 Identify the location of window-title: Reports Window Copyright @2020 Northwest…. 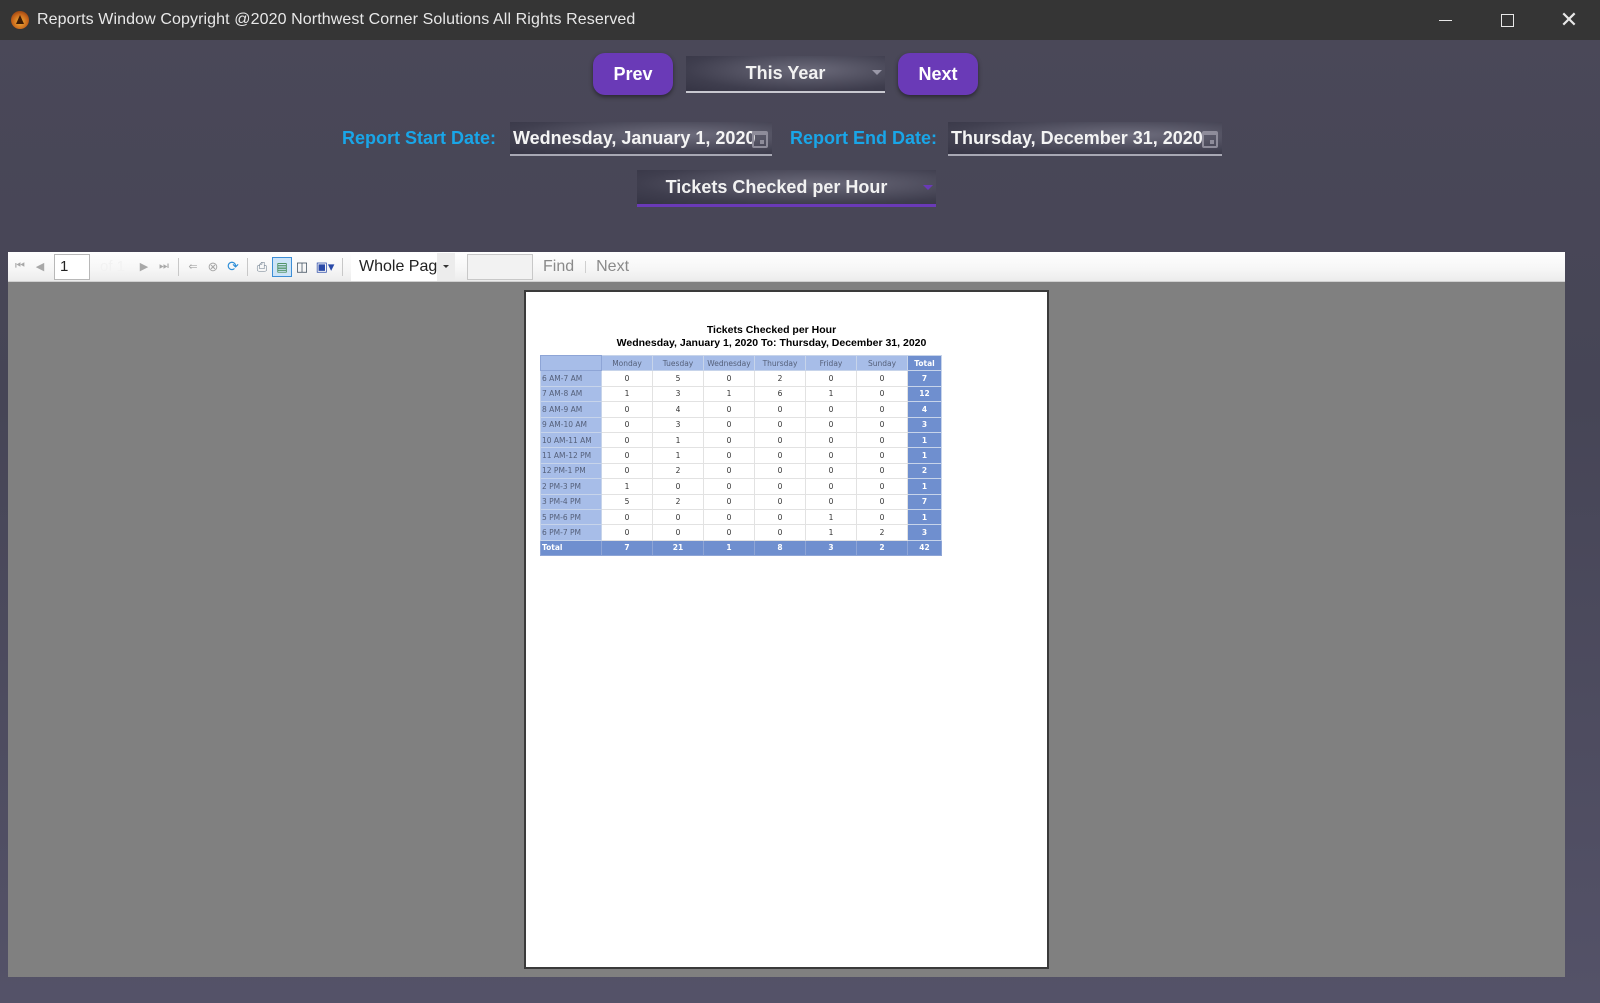
(336, 19).